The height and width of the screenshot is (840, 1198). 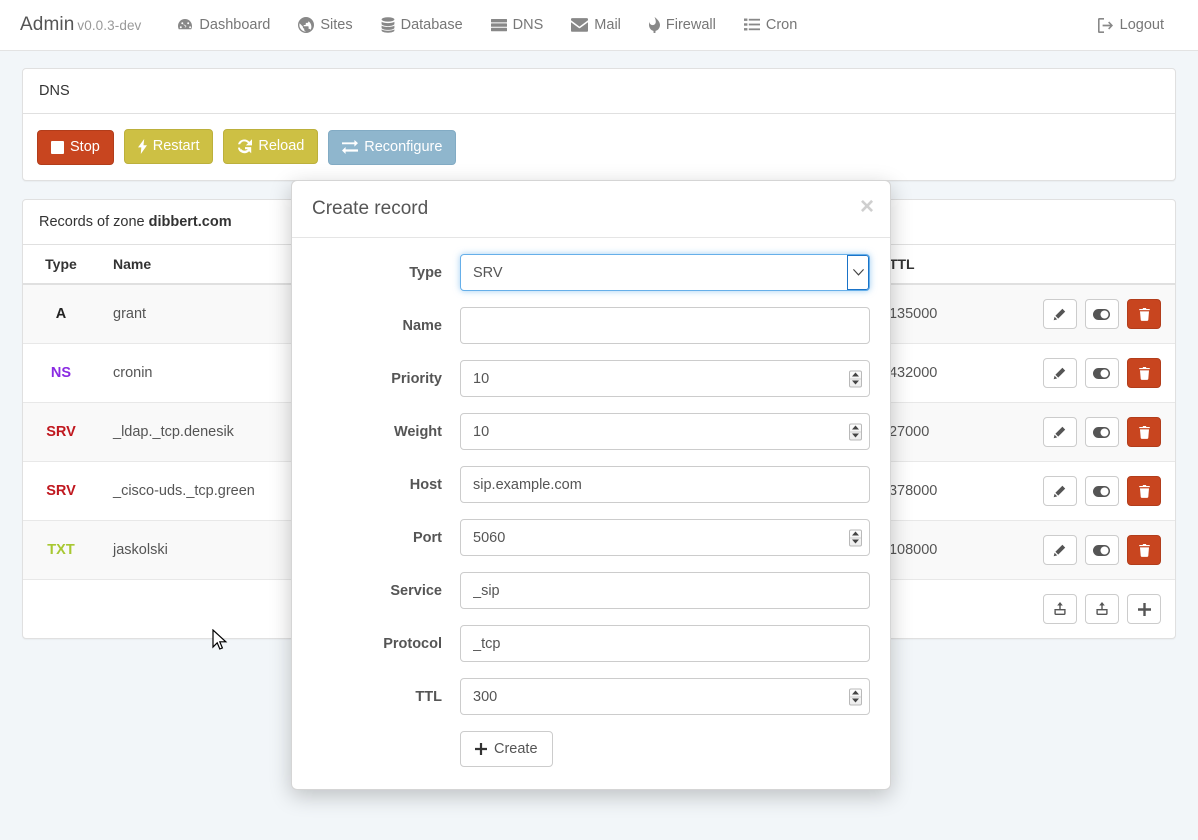 I want to click on ttl-stepper, so click(x=855, y=696).